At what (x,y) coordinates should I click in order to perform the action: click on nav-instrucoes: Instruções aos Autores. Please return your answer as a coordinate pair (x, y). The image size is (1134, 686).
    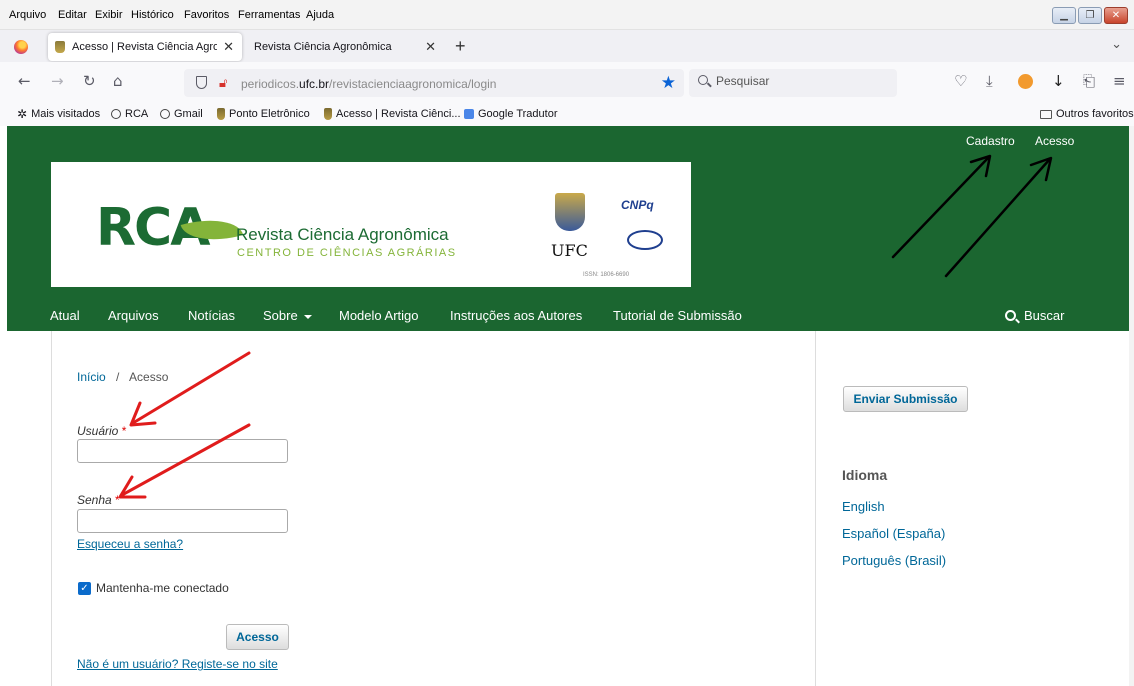
    Looking at the image, I should click on (516, 315).